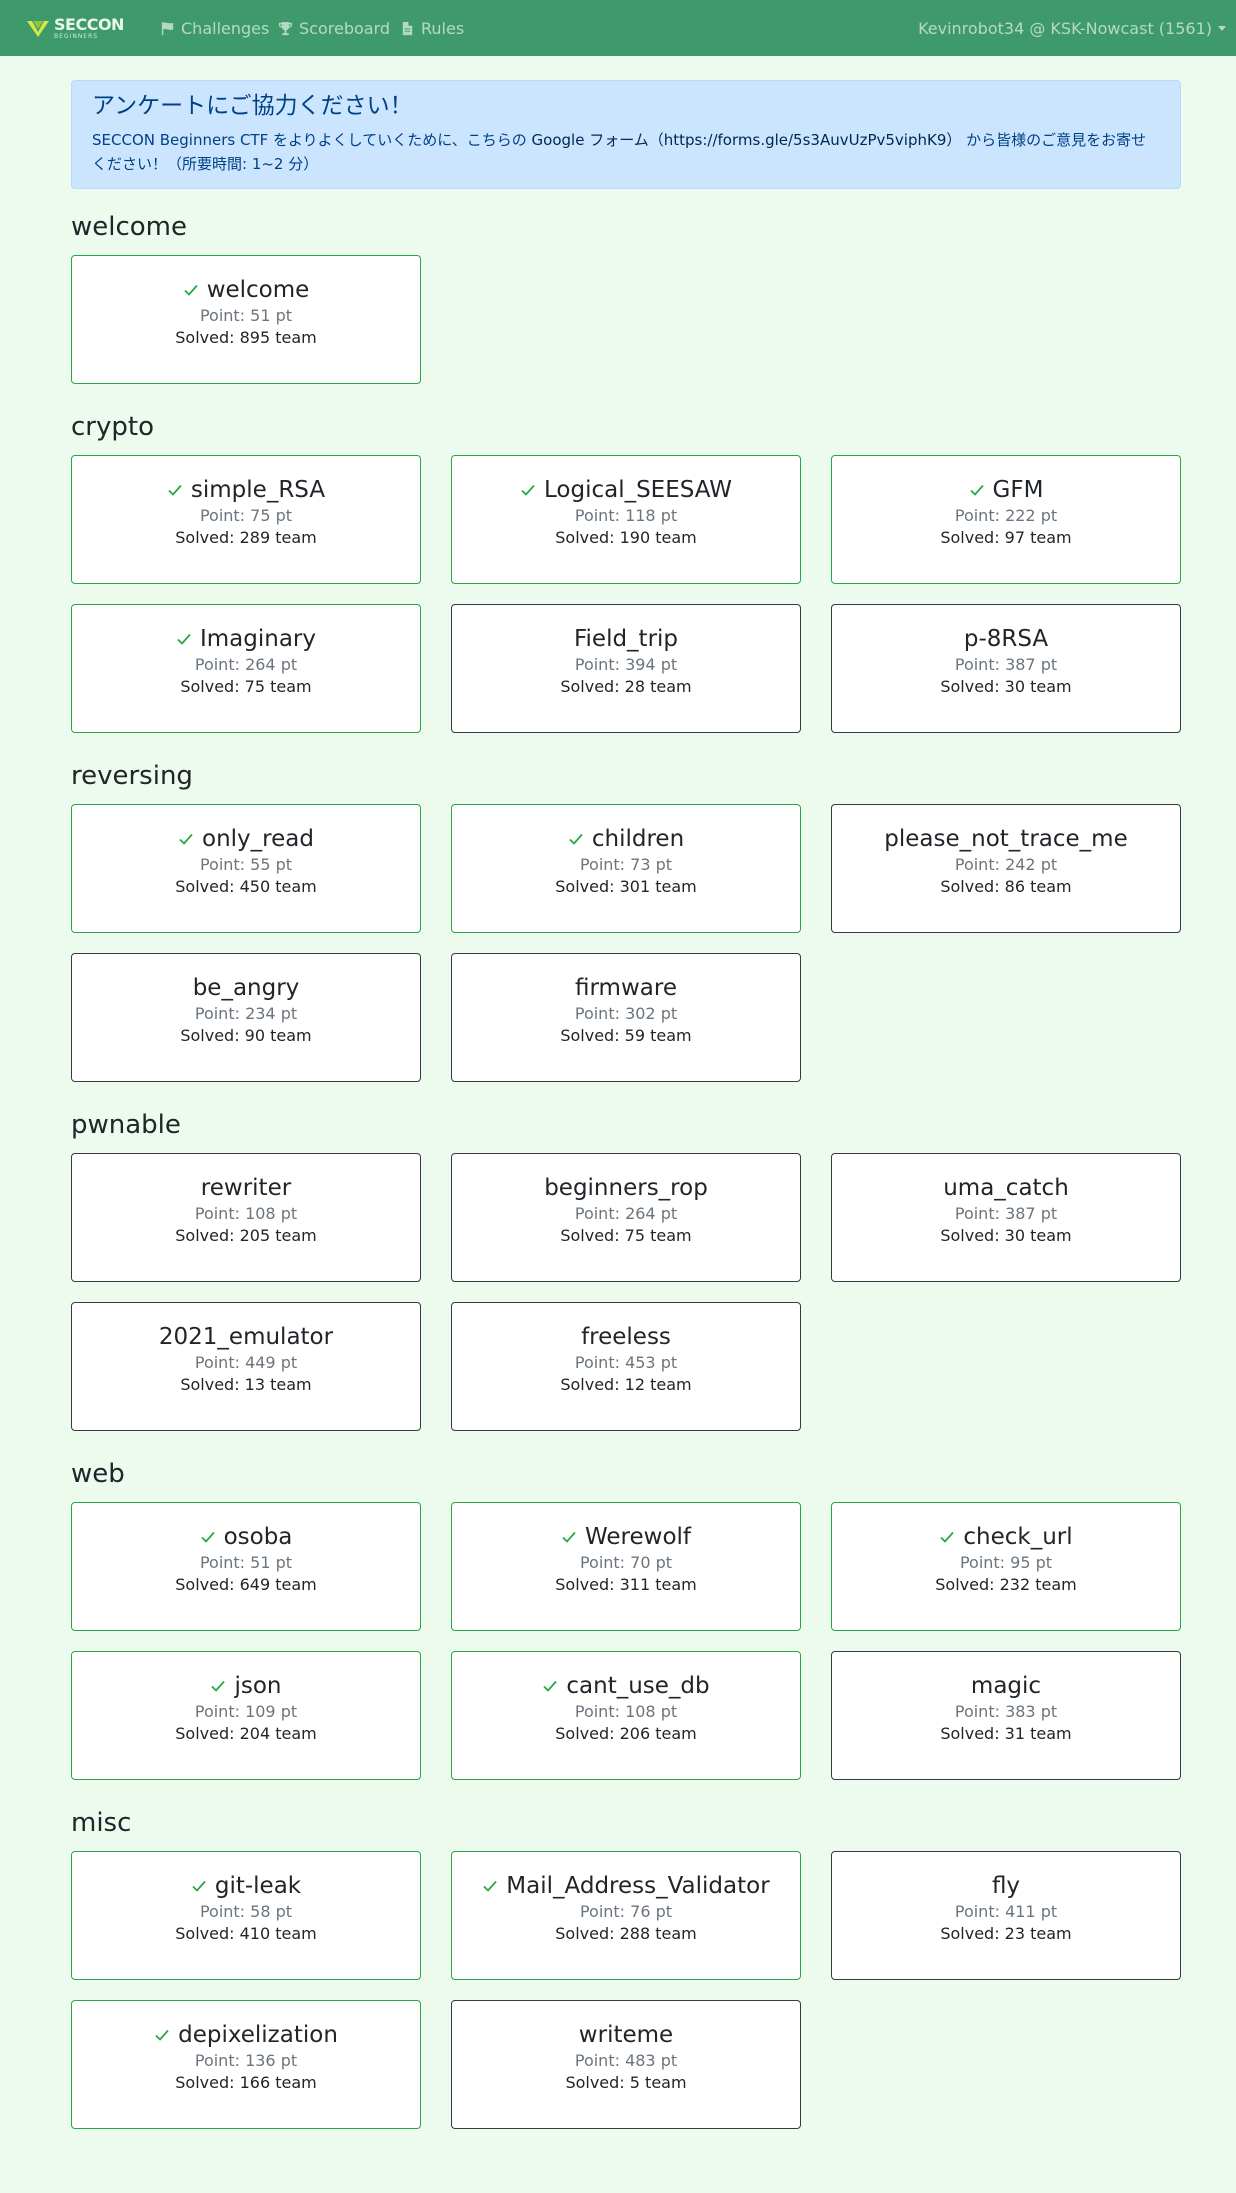  What do you see at coordinates (626, 537) in the screenshot?
I see `challenge-solves: Solved: 190 team` at bounding box center [626, 537].